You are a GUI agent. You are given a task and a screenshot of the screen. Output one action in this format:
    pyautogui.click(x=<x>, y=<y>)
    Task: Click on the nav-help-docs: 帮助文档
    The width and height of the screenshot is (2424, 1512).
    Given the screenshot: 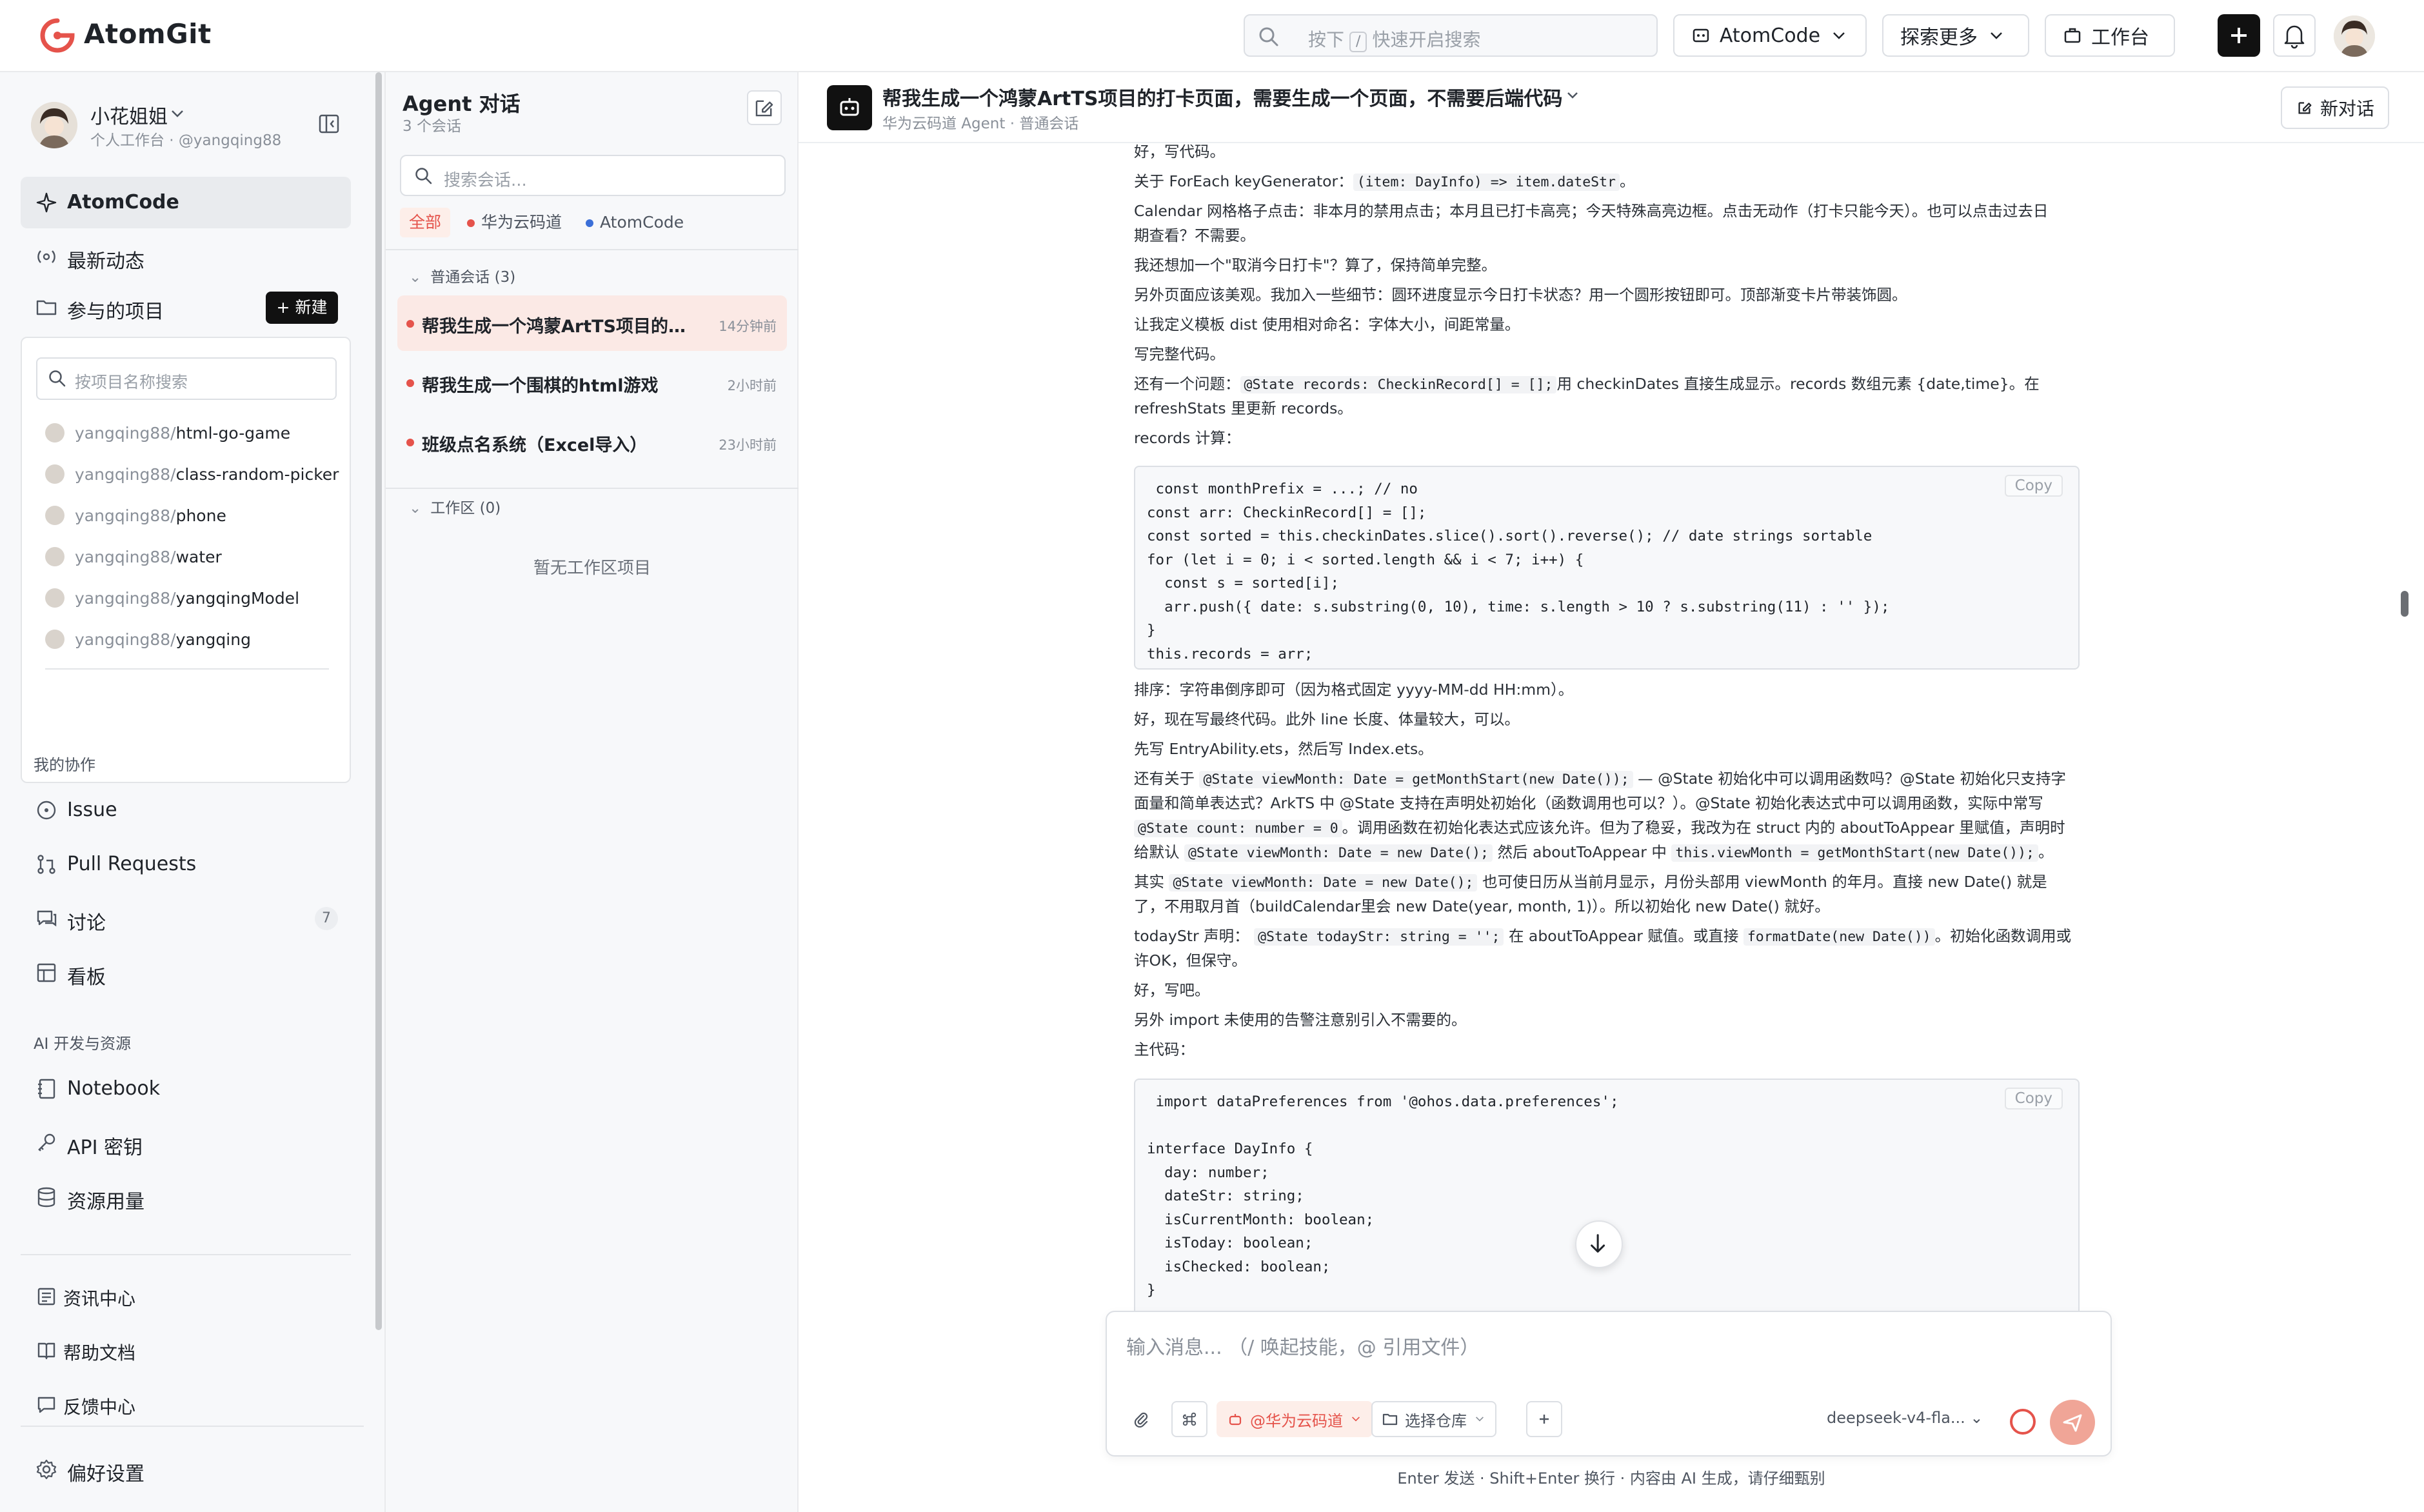 What is the action you would take?
    pyautogui.click(x=186, y=1351)
    